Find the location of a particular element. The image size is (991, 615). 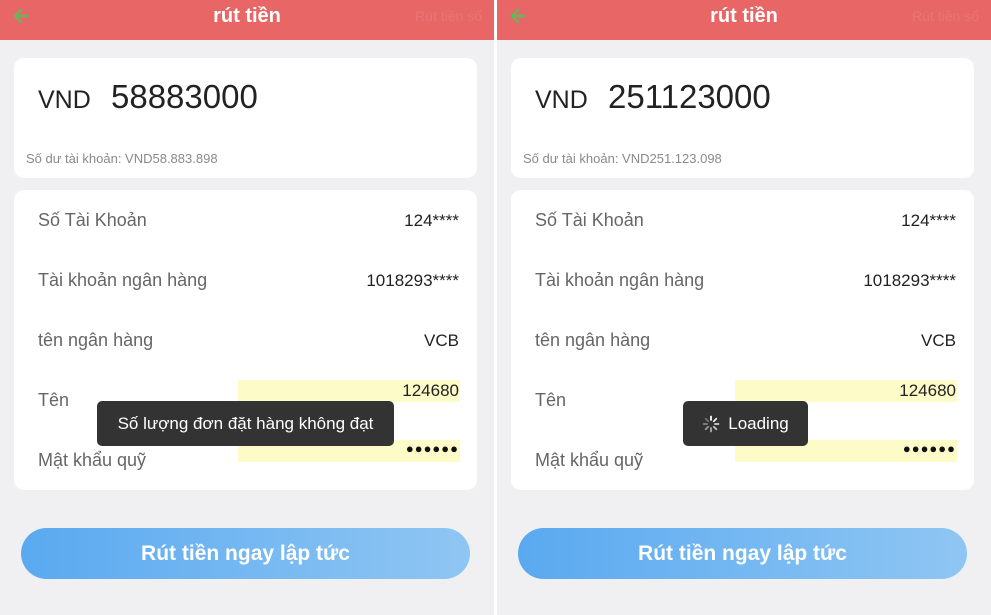

loading-toast: Loading is located at coordinates (745, 423).